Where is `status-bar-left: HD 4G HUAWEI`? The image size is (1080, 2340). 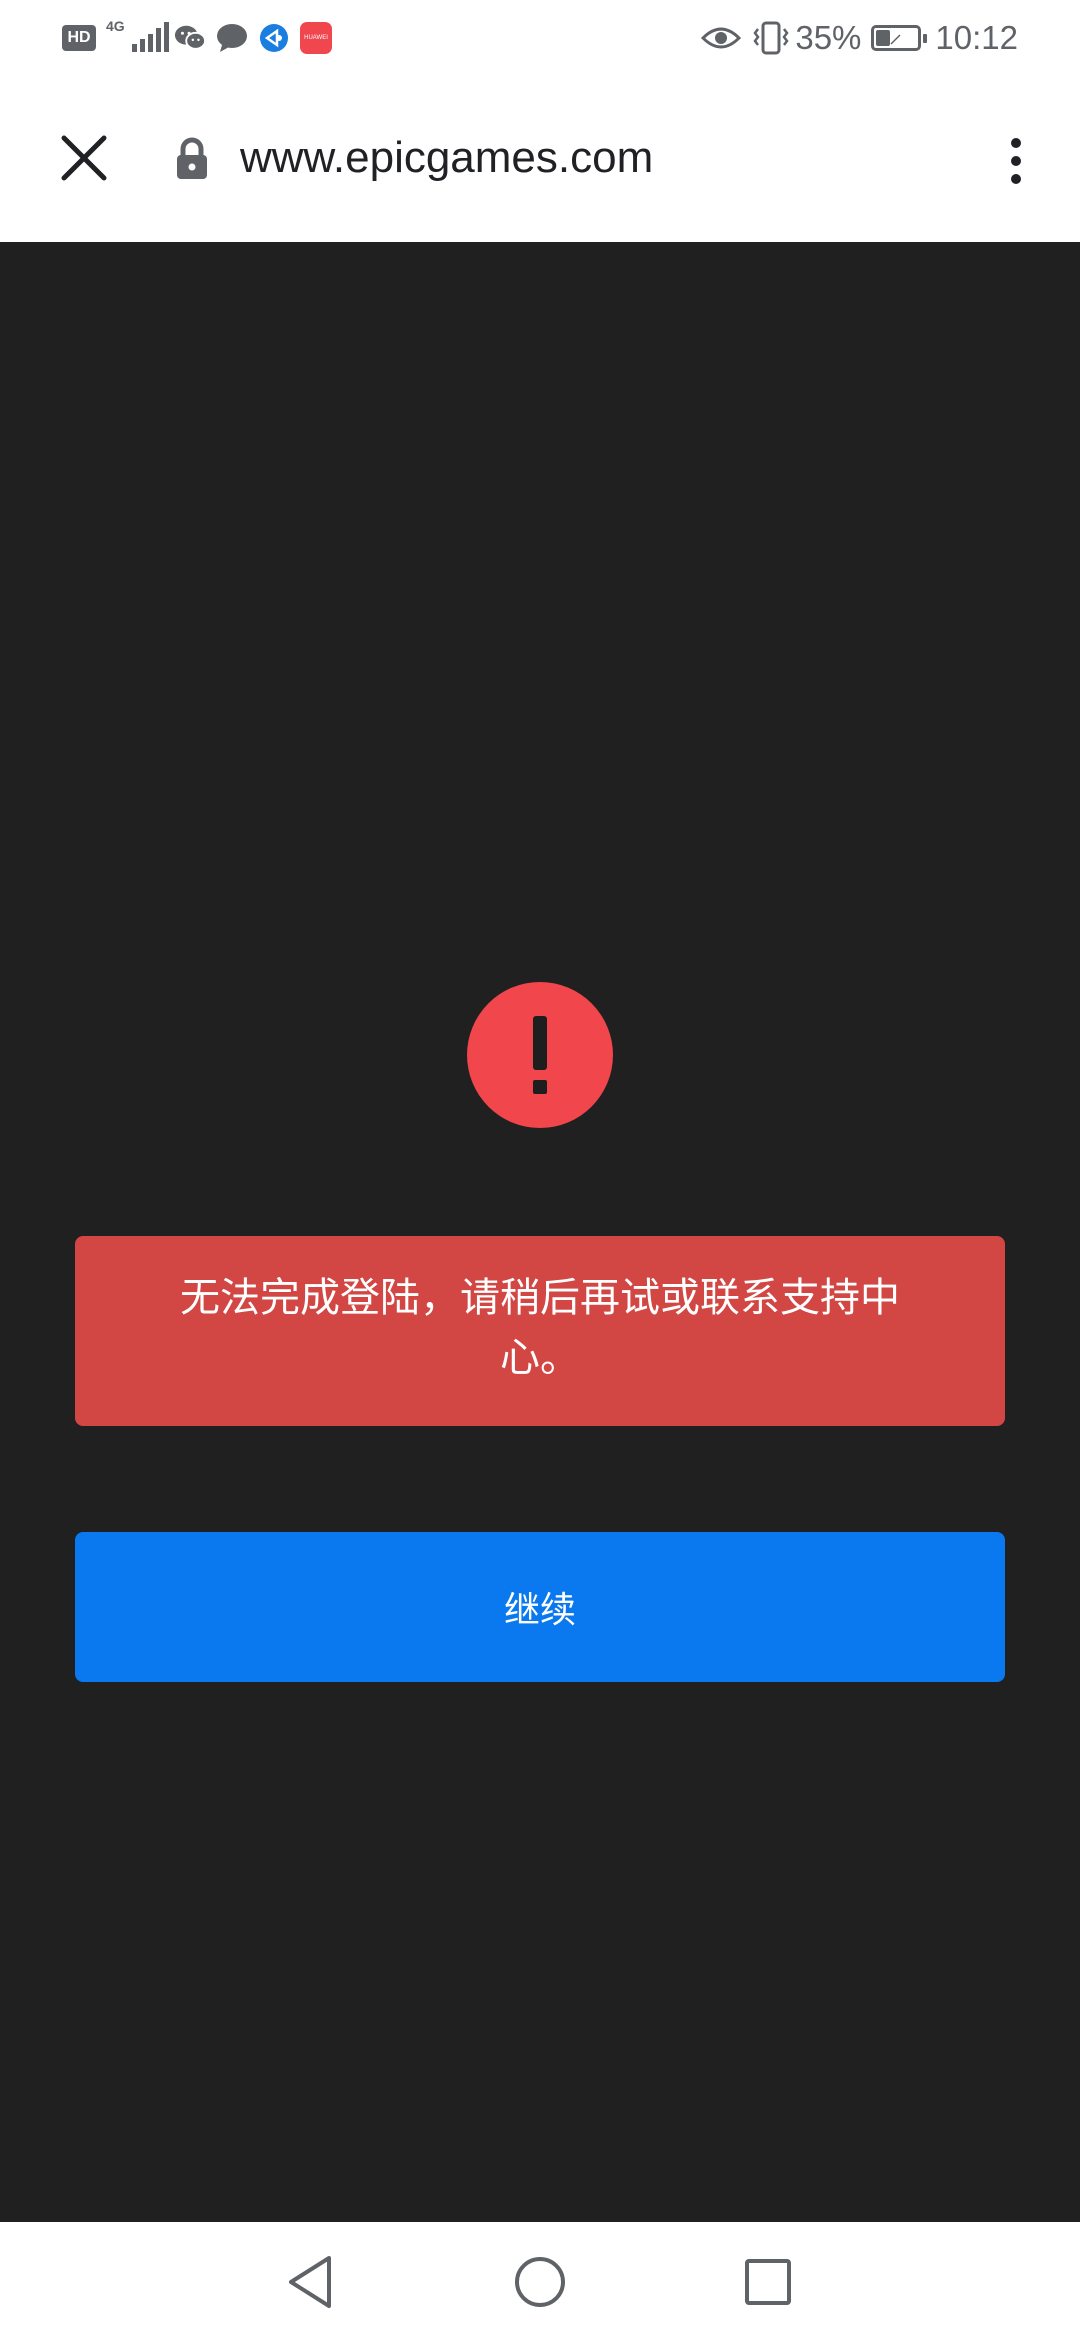 status-bar-left: HD 4G HUAWEI is located at coordinates (197, 38).